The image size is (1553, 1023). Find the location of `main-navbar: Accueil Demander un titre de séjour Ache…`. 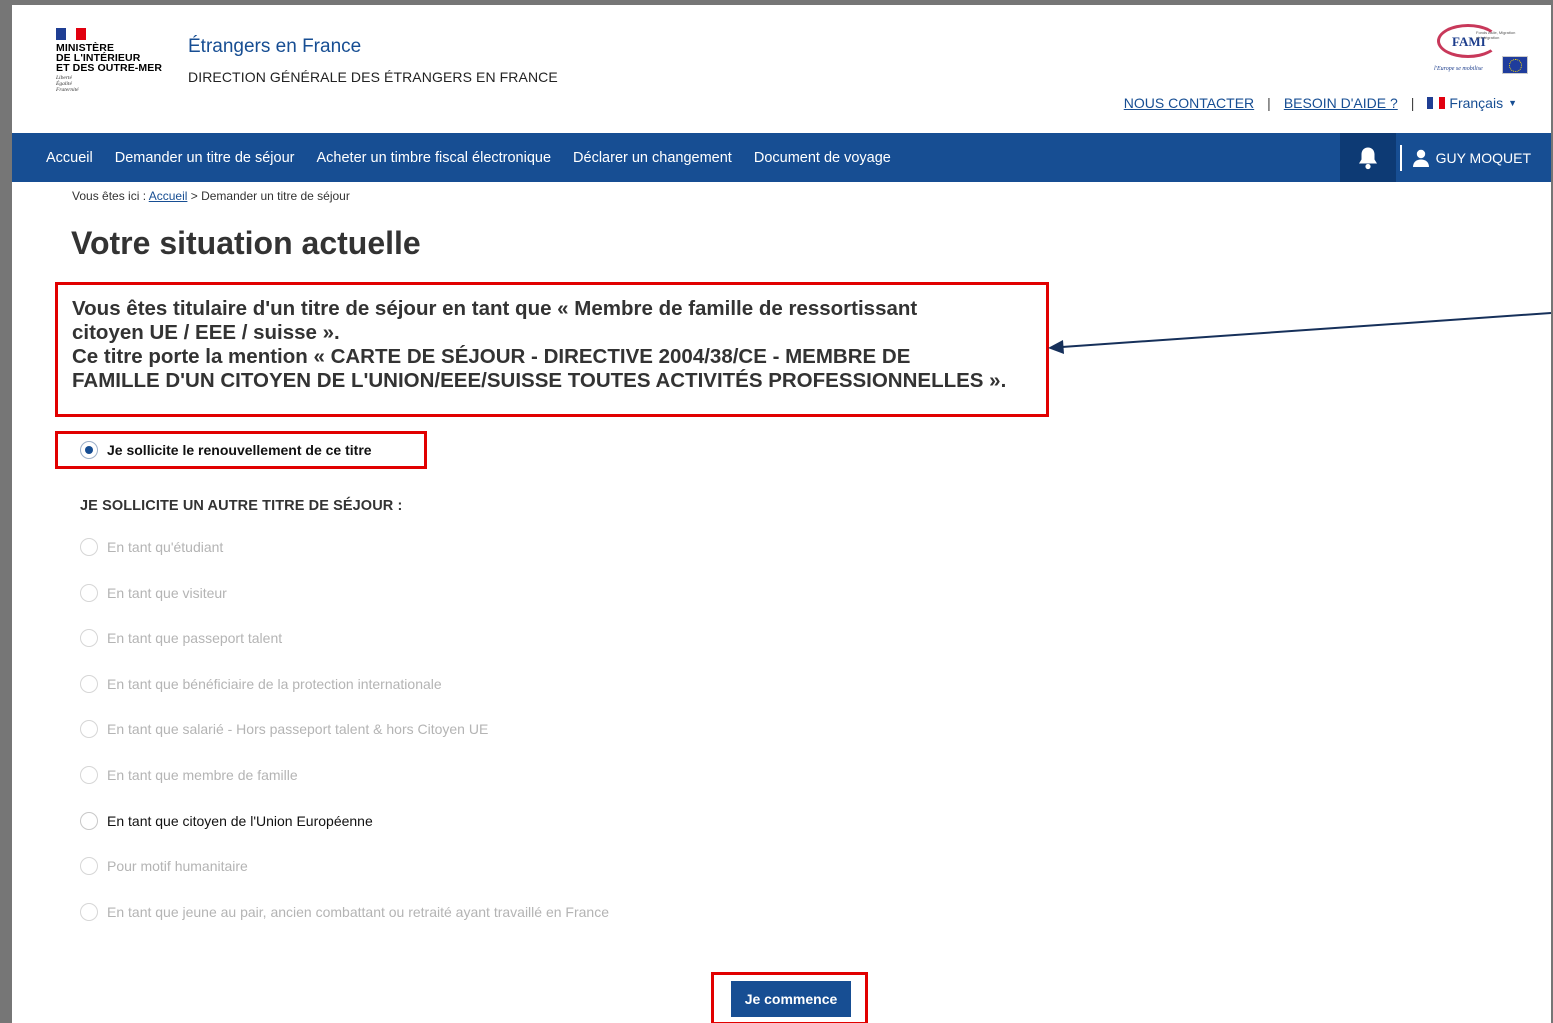

main-navbar: Accueil Demander un titre de séjour Ache… is located at coordinates (781, 157).